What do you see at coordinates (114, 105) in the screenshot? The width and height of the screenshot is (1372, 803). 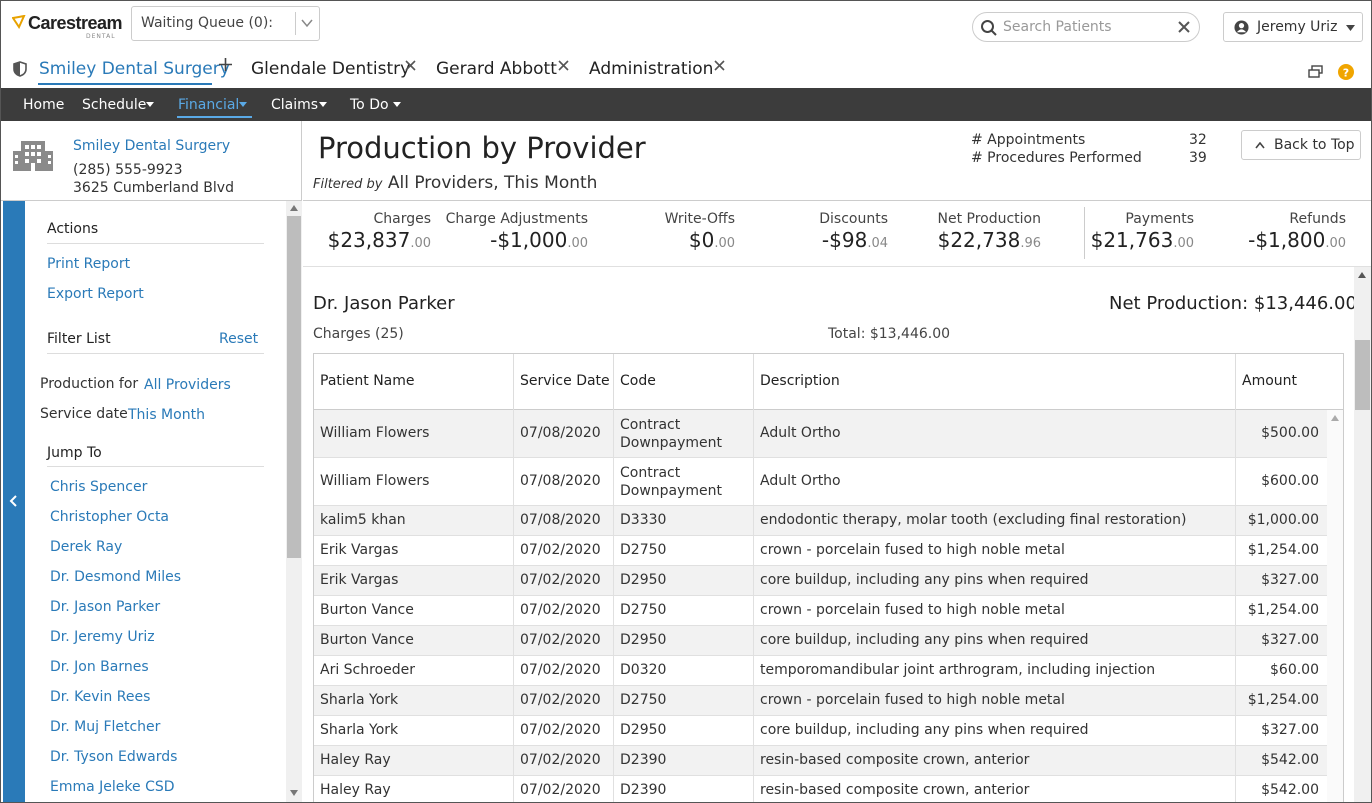 I see `menu-schedule: Schedule` at bounding box center [114, 105].